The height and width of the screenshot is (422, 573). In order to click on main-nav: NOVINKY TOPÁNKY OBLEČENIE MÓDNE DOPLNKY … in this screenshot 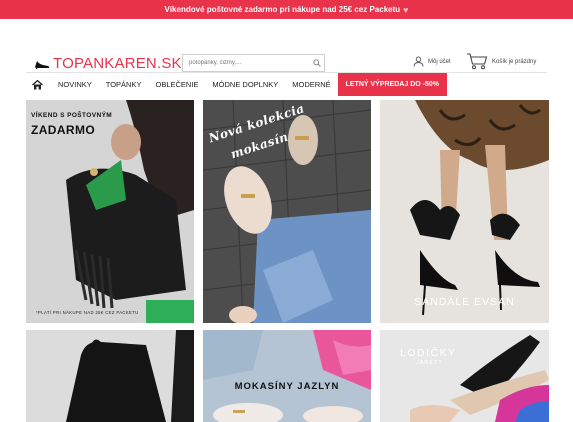, I will do `click(286, 84)`.